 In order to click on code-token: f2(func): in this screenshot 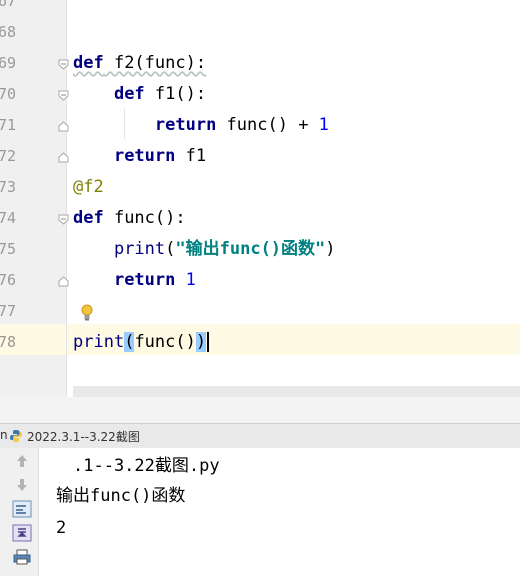, I will do `click(155, 63)`.